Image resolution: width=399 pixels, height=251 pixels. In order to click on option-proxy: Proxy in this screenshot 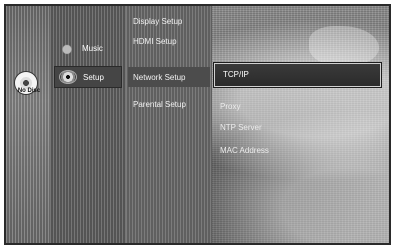, I will do `click(230, 106)`.